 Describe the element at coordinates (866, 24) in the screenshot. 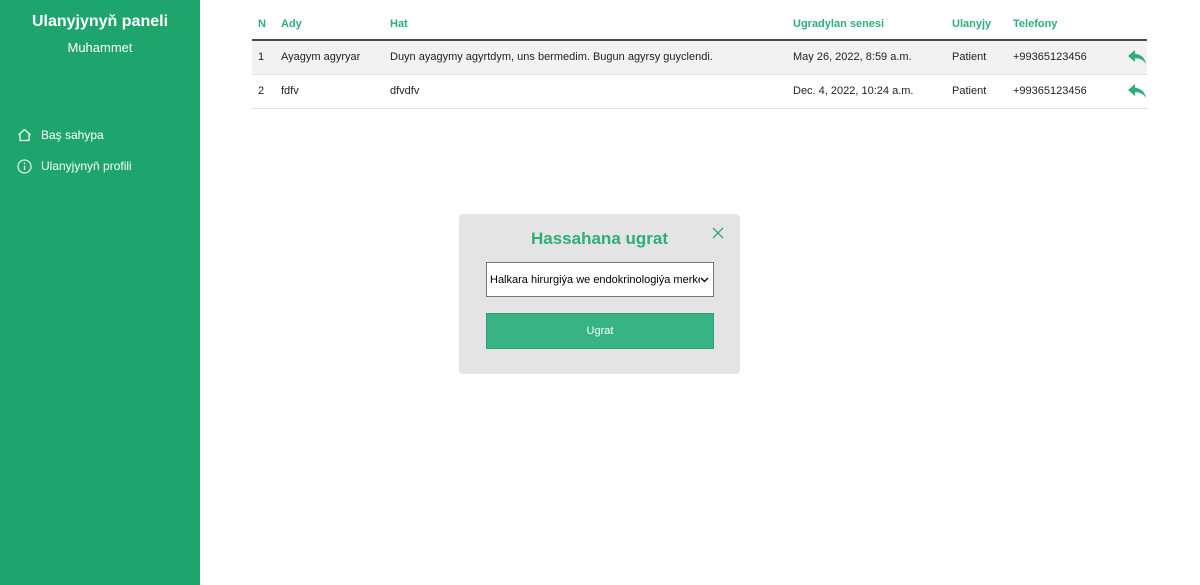

I see `column-header-senesi: Ugradylan senesi` at that location.